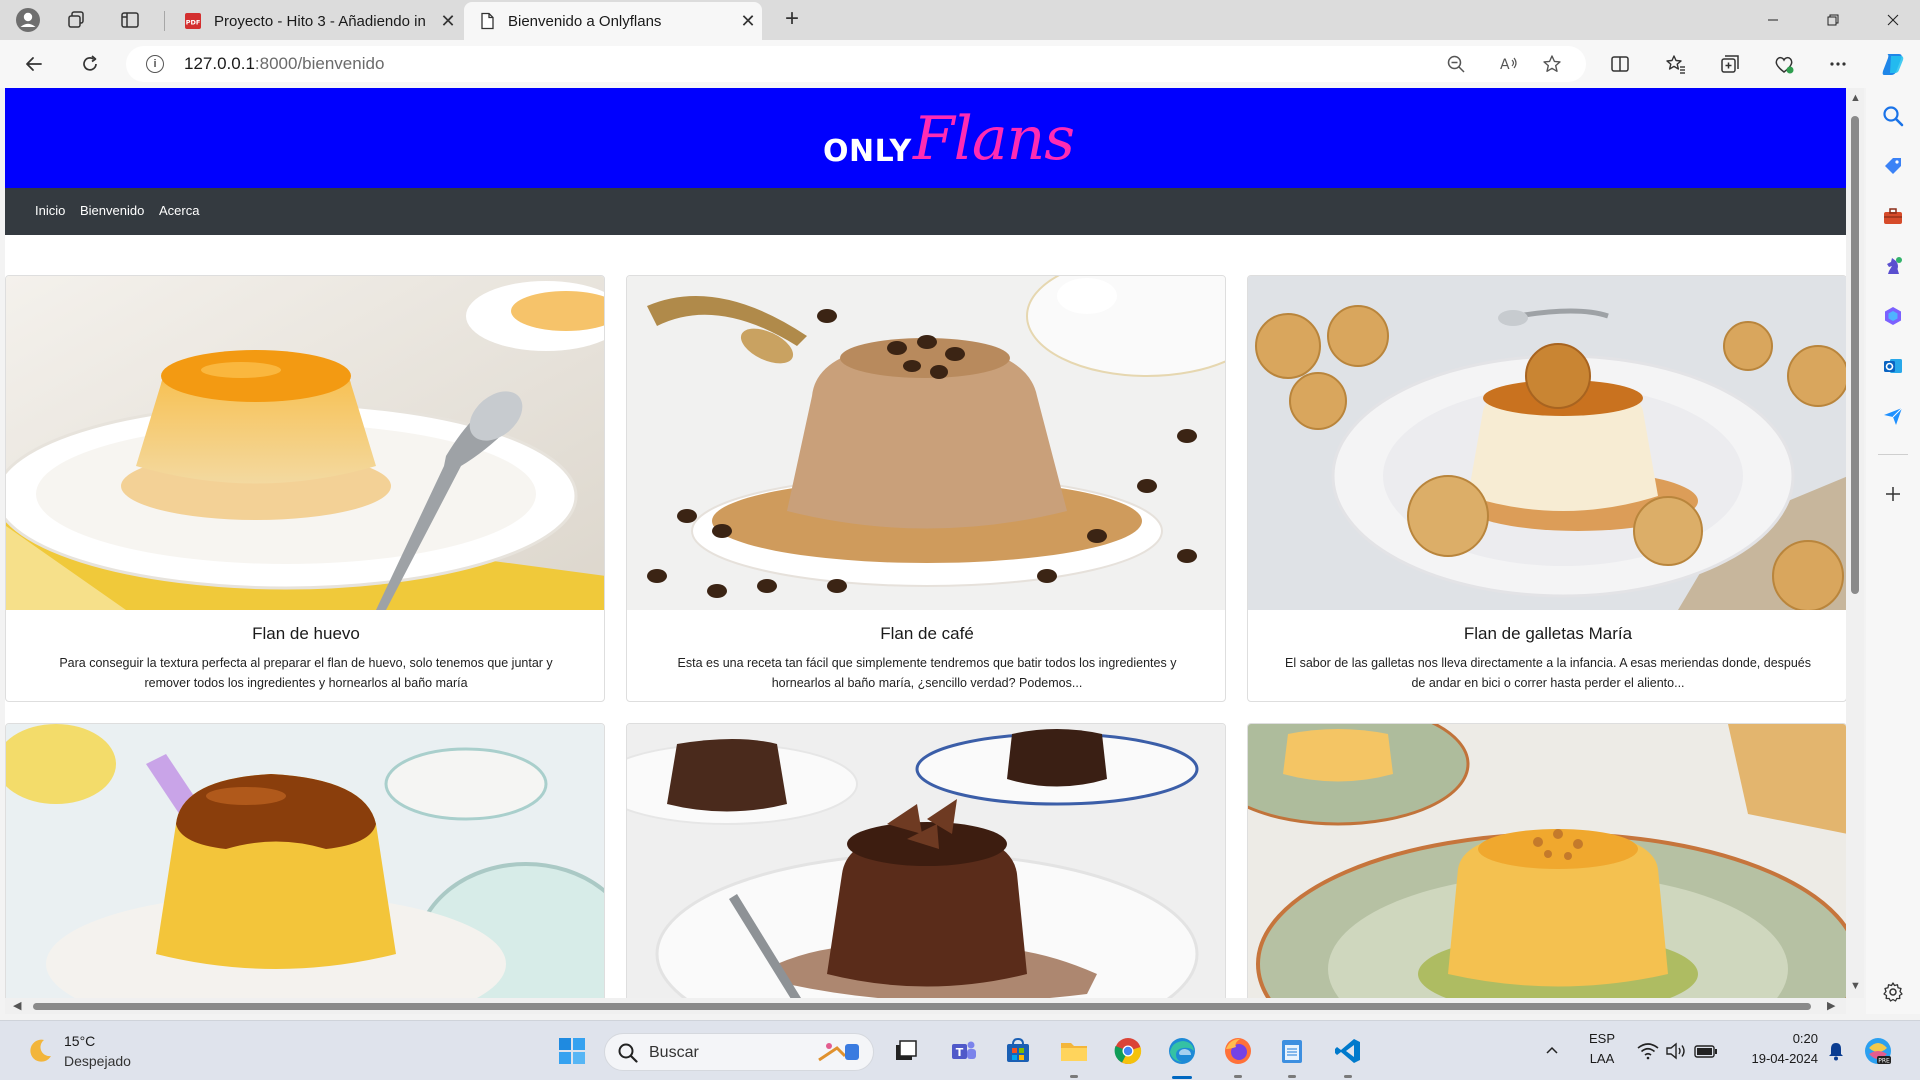 This screenshot has width=1920, height=1080. What do you see at coordinates (922, 1006) in the screenshot?
I see `horizontal-scroll-thumb` at bounding box center [922, 1006].